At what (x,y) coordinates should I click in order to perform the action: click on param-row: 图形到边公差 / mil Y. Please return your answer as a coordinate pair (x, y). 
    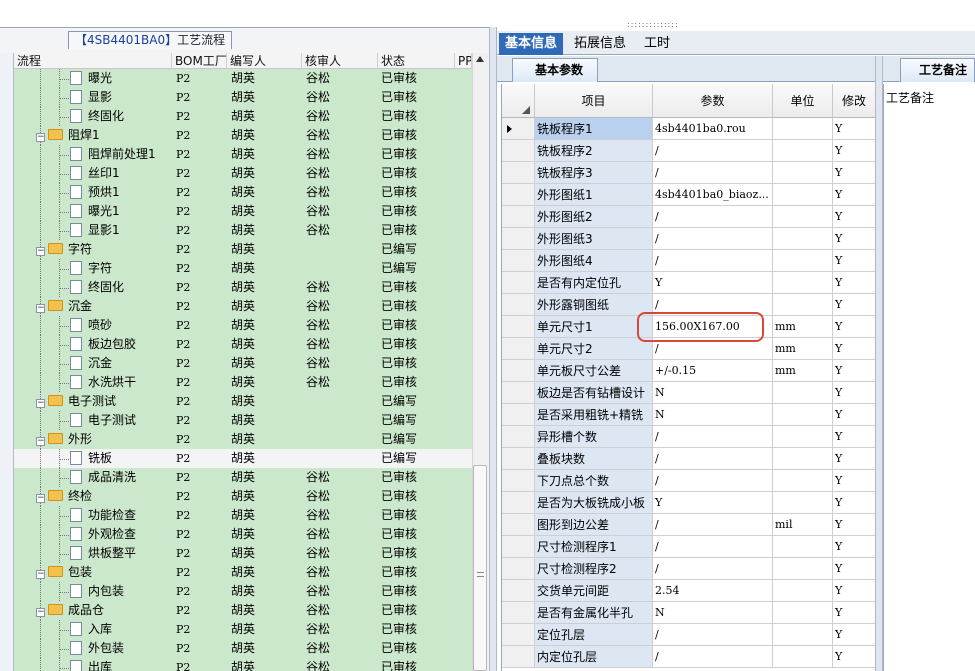
    Looking at the image, I should click on (688, 525).